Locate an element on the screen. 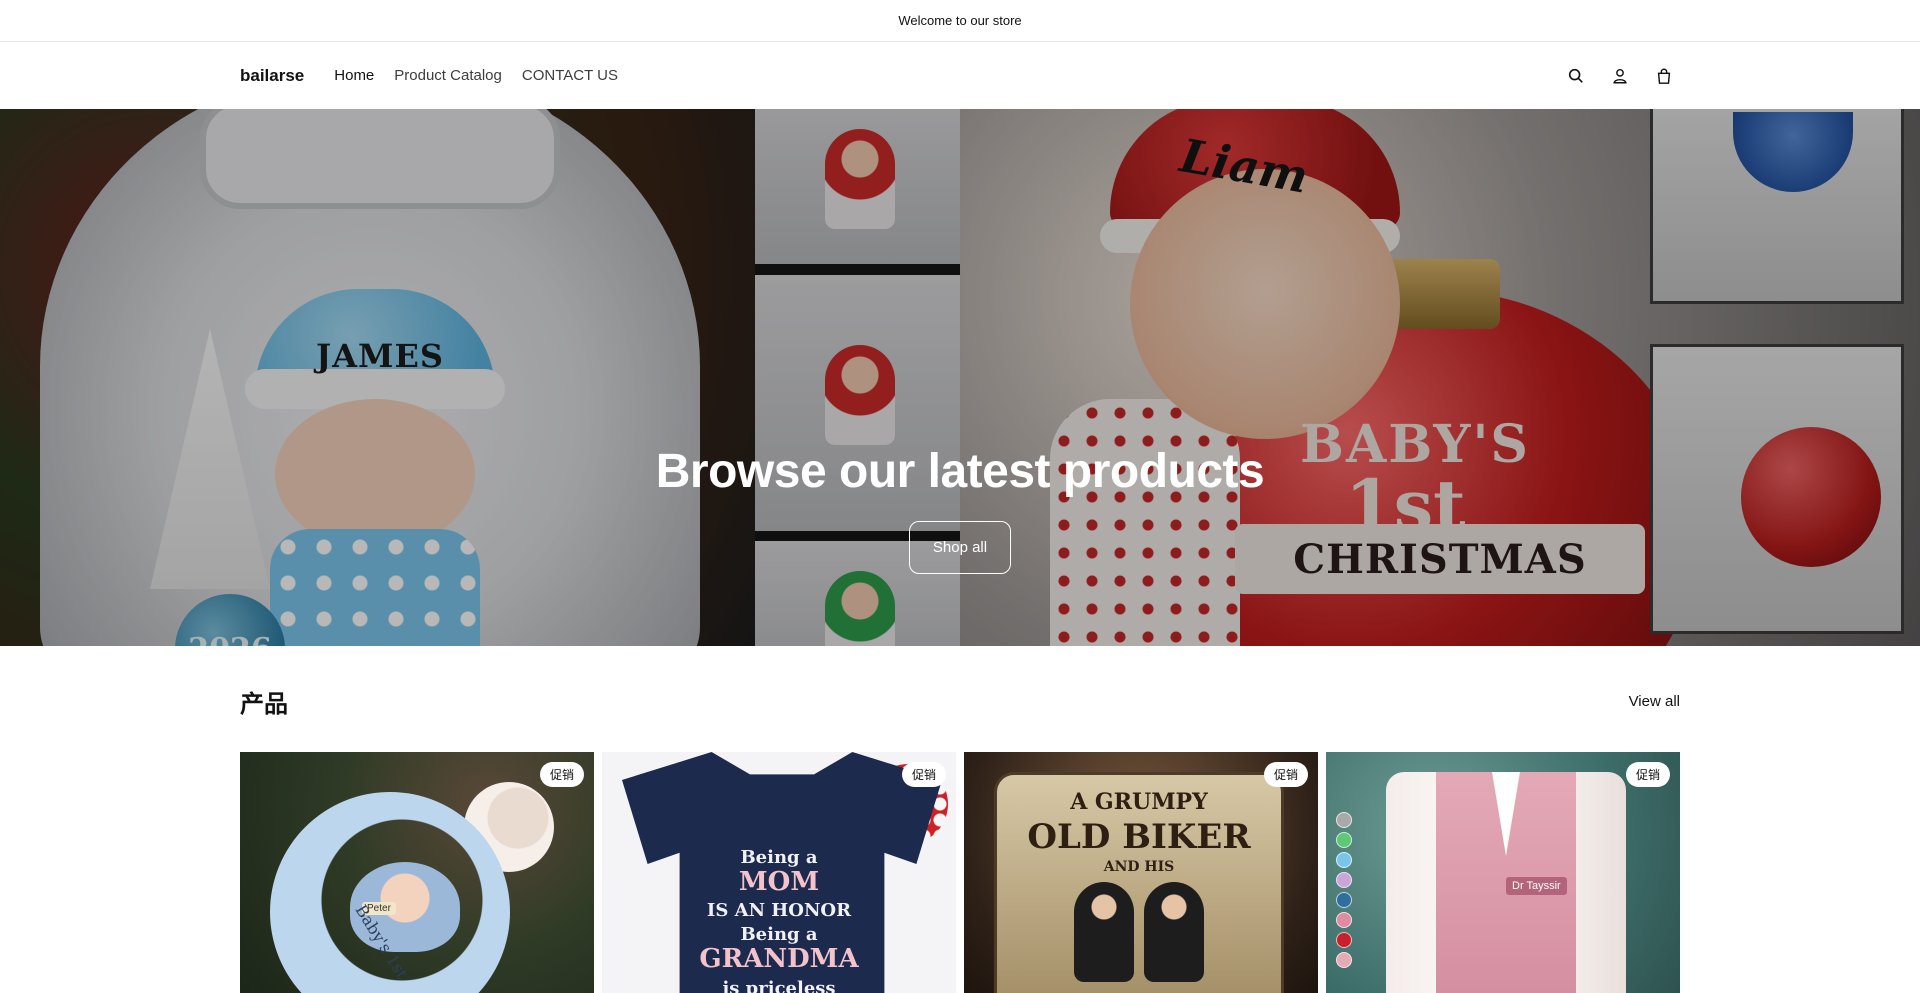 Image resolution: width=1920 pixels, height=993 pixels. product-card: 促销 Peter Baby's 1st is located at coordinates (417, 872).